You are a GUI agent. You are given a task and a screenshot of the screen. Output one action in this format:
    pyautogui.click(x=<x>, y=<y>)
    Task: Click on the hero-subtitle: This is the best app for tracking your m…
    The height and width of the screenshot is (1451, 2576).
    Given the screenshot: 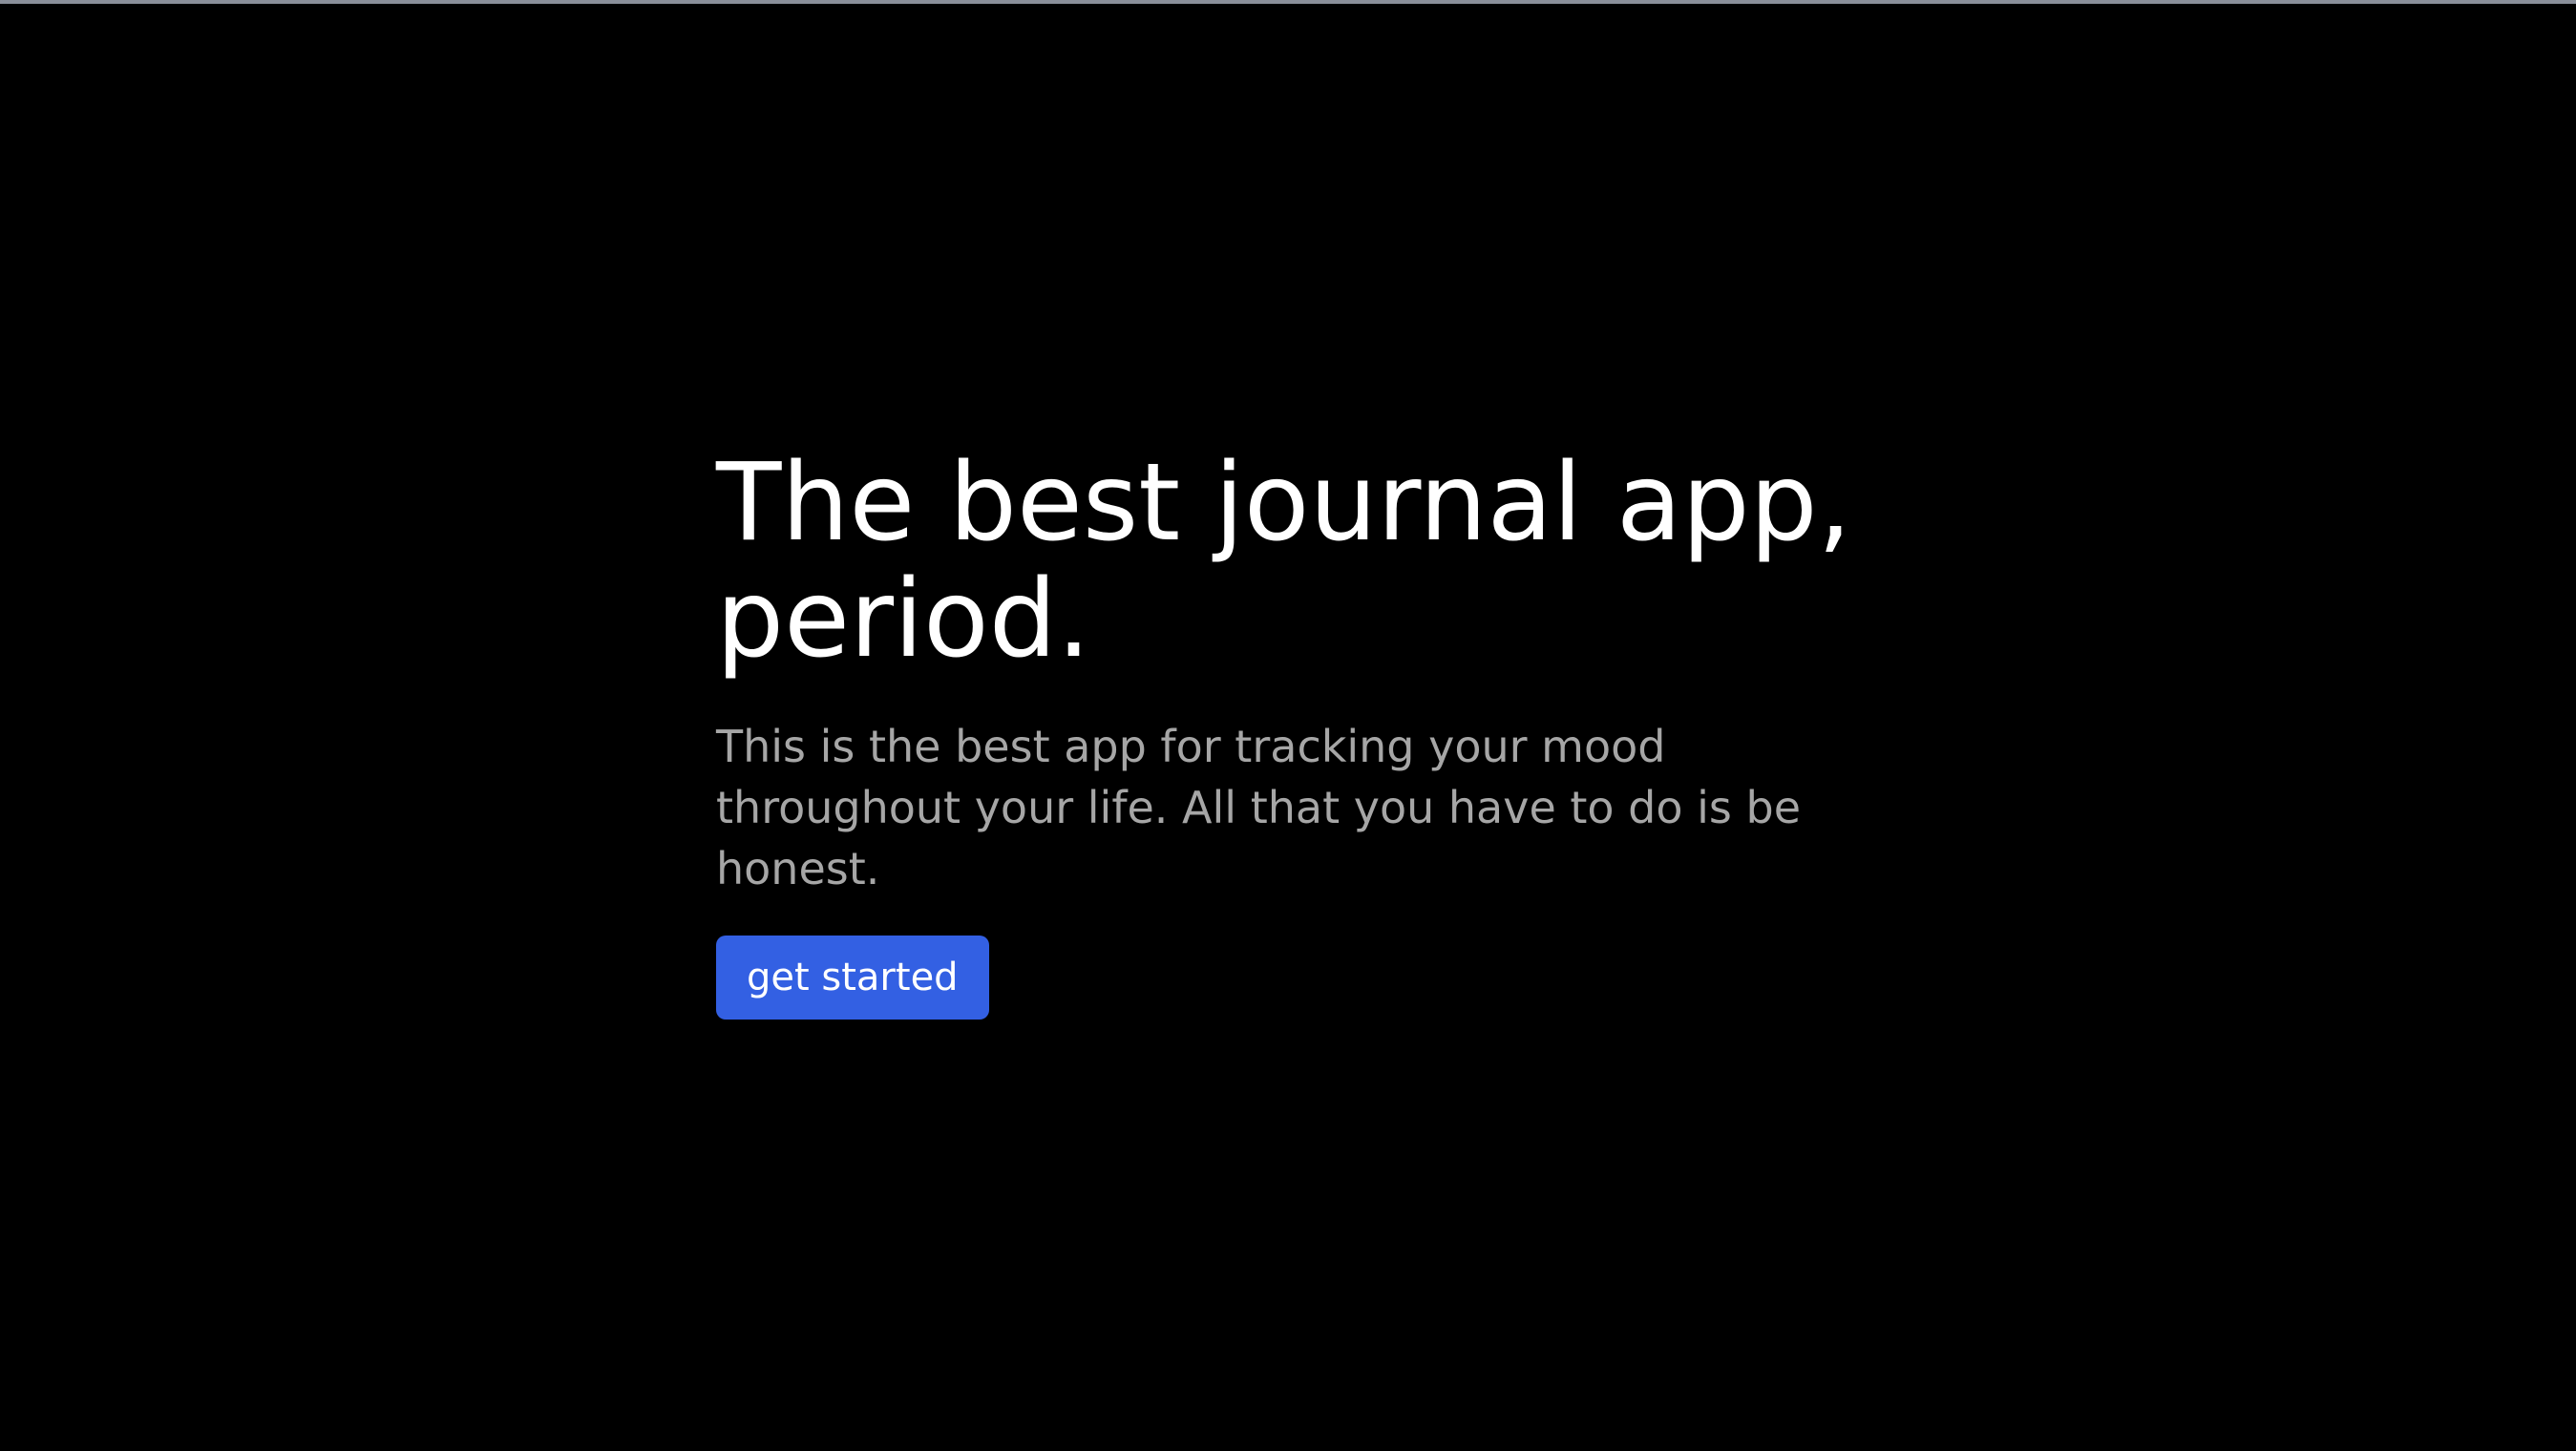 What is the action you would take?
    pyautogui.click(x=1259, y=807)
    